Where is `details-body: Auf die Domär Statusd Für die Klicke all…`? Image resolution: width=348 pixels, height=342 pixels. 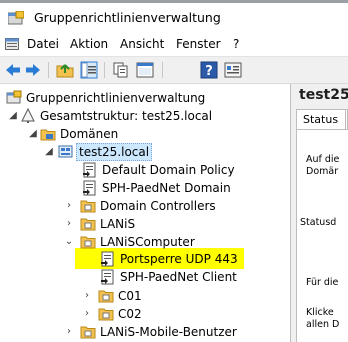 details-body: Auf die Domär Statusd Für die Klicke all… is located at coordinates (322, 235).